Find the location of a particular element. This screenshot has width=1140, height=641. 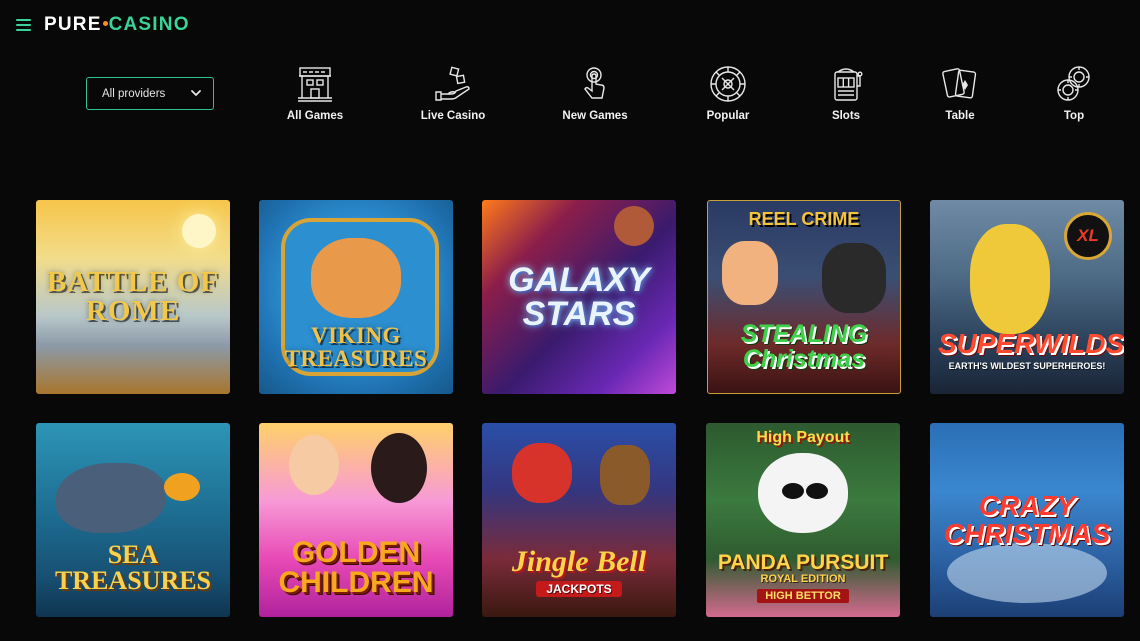

category-label: Table is located at coordinates (960, 116).